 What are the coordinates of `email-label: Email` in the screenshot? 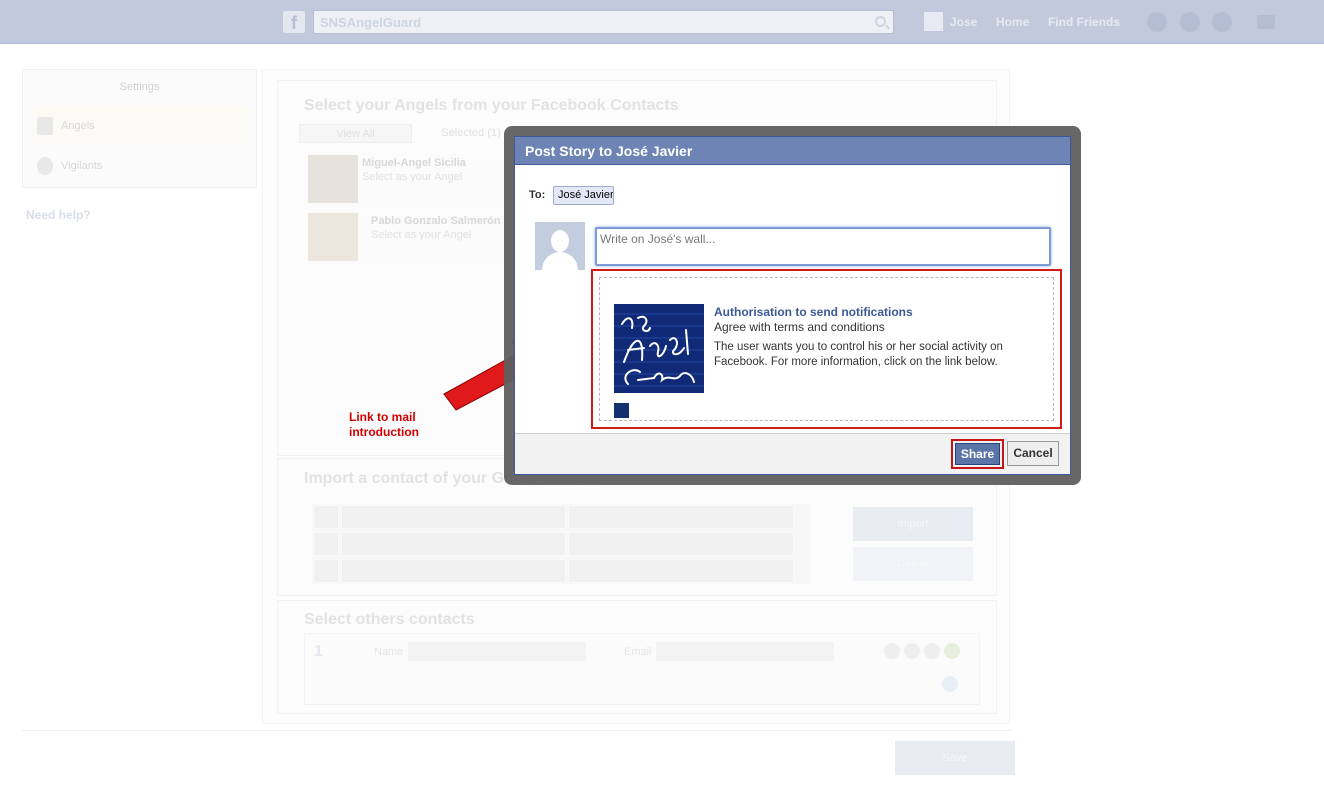 It's located at (638, 652).